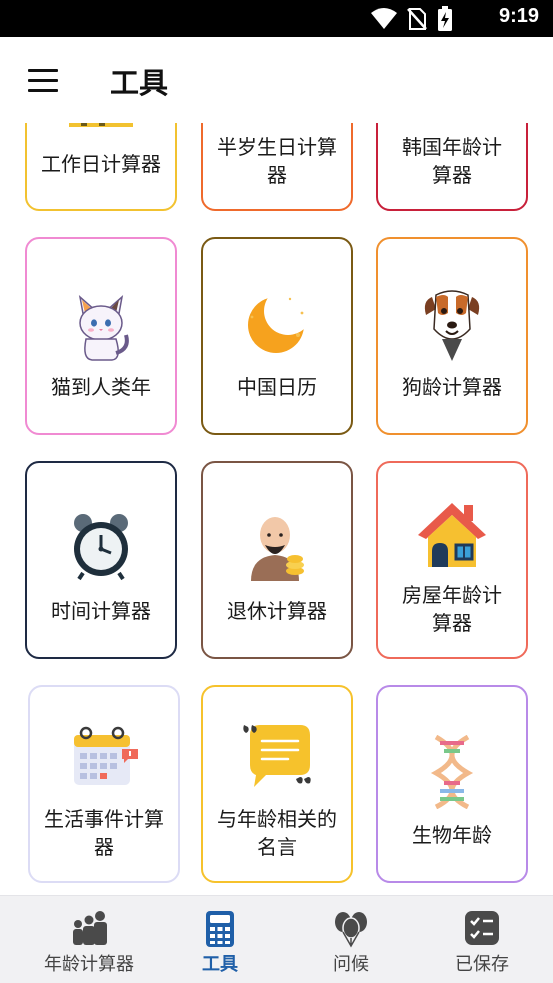 Image resolution: width=553 pixels, height=983 pixels. I want to click on checklist-icon, so click(482, 928).